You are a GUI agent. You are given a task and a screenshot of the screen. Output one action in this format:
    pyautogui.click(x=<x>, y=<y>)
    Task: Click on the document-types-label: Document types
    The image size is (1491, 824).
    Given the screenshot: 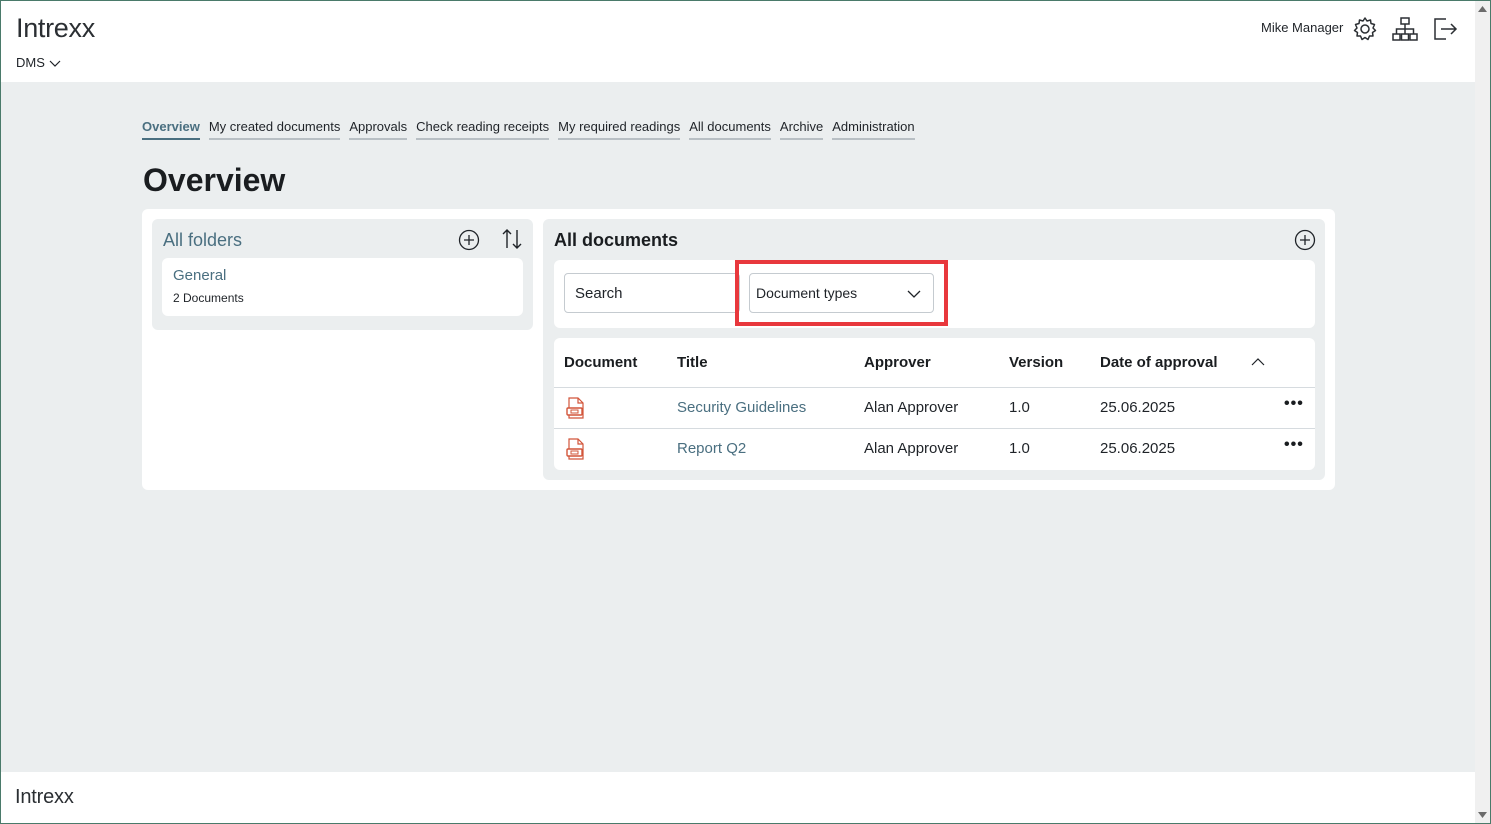 What is the action you would take?
    pyautogui.click(x=807, y=293)
    